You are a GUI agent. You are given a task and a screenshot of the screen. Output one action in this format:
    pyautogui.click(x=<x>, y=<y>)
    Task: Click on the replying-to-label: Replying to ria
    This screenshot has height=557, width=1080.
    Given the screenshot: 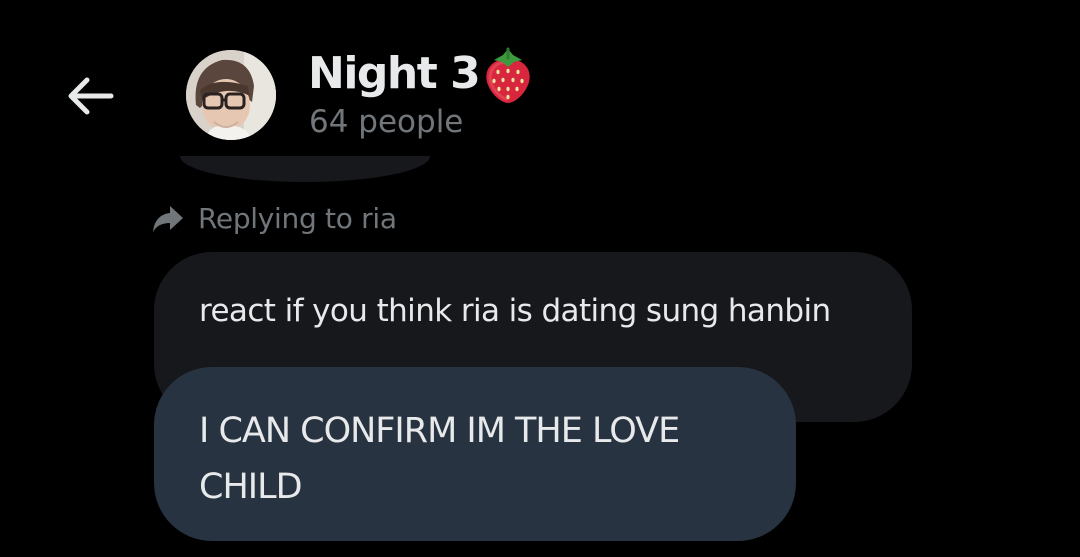 What is the action you would take?
    pyautogui.click(x=297, y=218)
    